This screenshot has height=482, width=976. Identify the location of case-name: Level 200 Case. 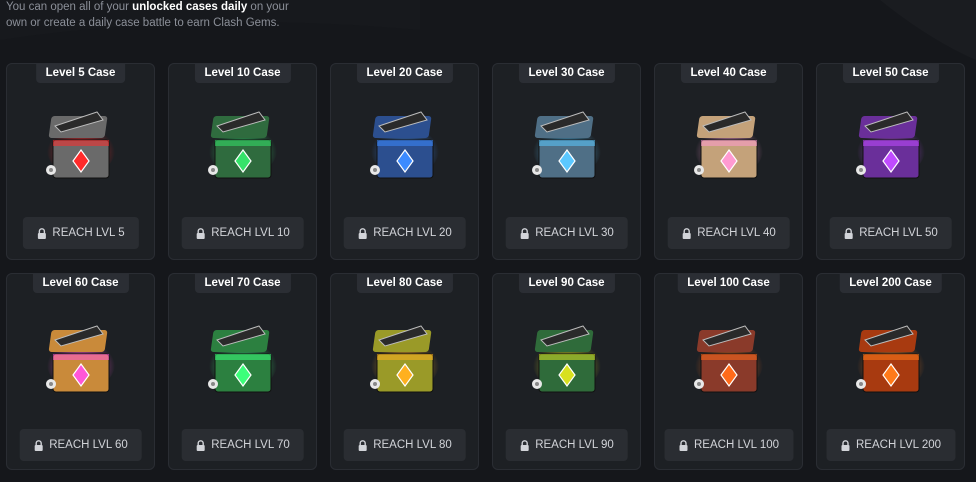
(890, 283).